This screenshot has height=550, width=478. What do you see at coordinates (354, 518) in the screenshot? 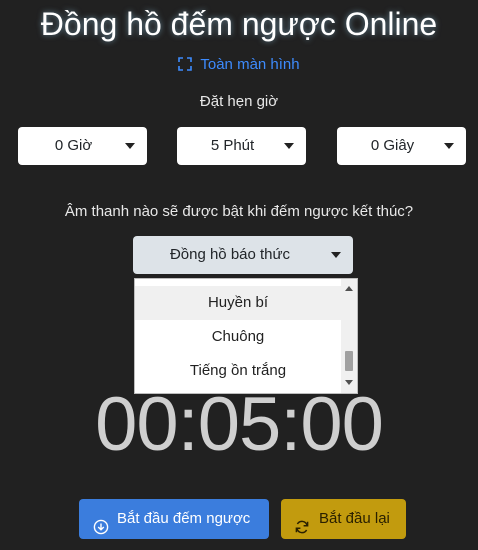
I see `reset-label: Bắt đầu lại` at bounding box center [354, 518].